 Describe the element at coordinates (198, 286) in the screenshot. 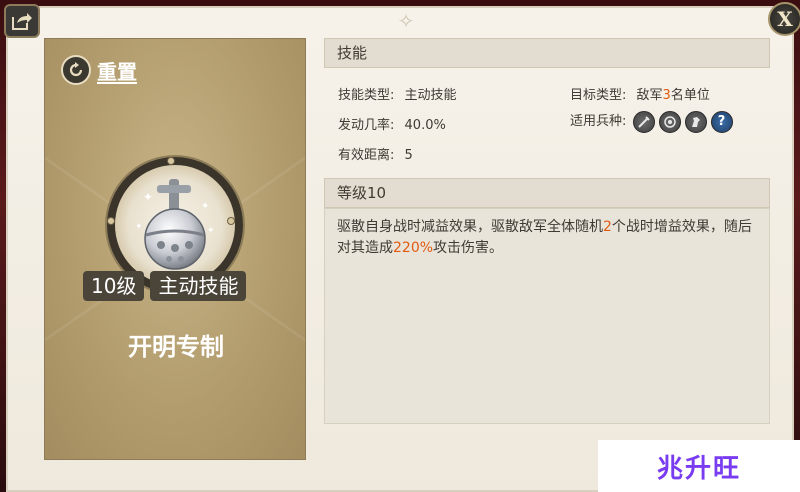

I see `type-tag: 主动技能` at that location.